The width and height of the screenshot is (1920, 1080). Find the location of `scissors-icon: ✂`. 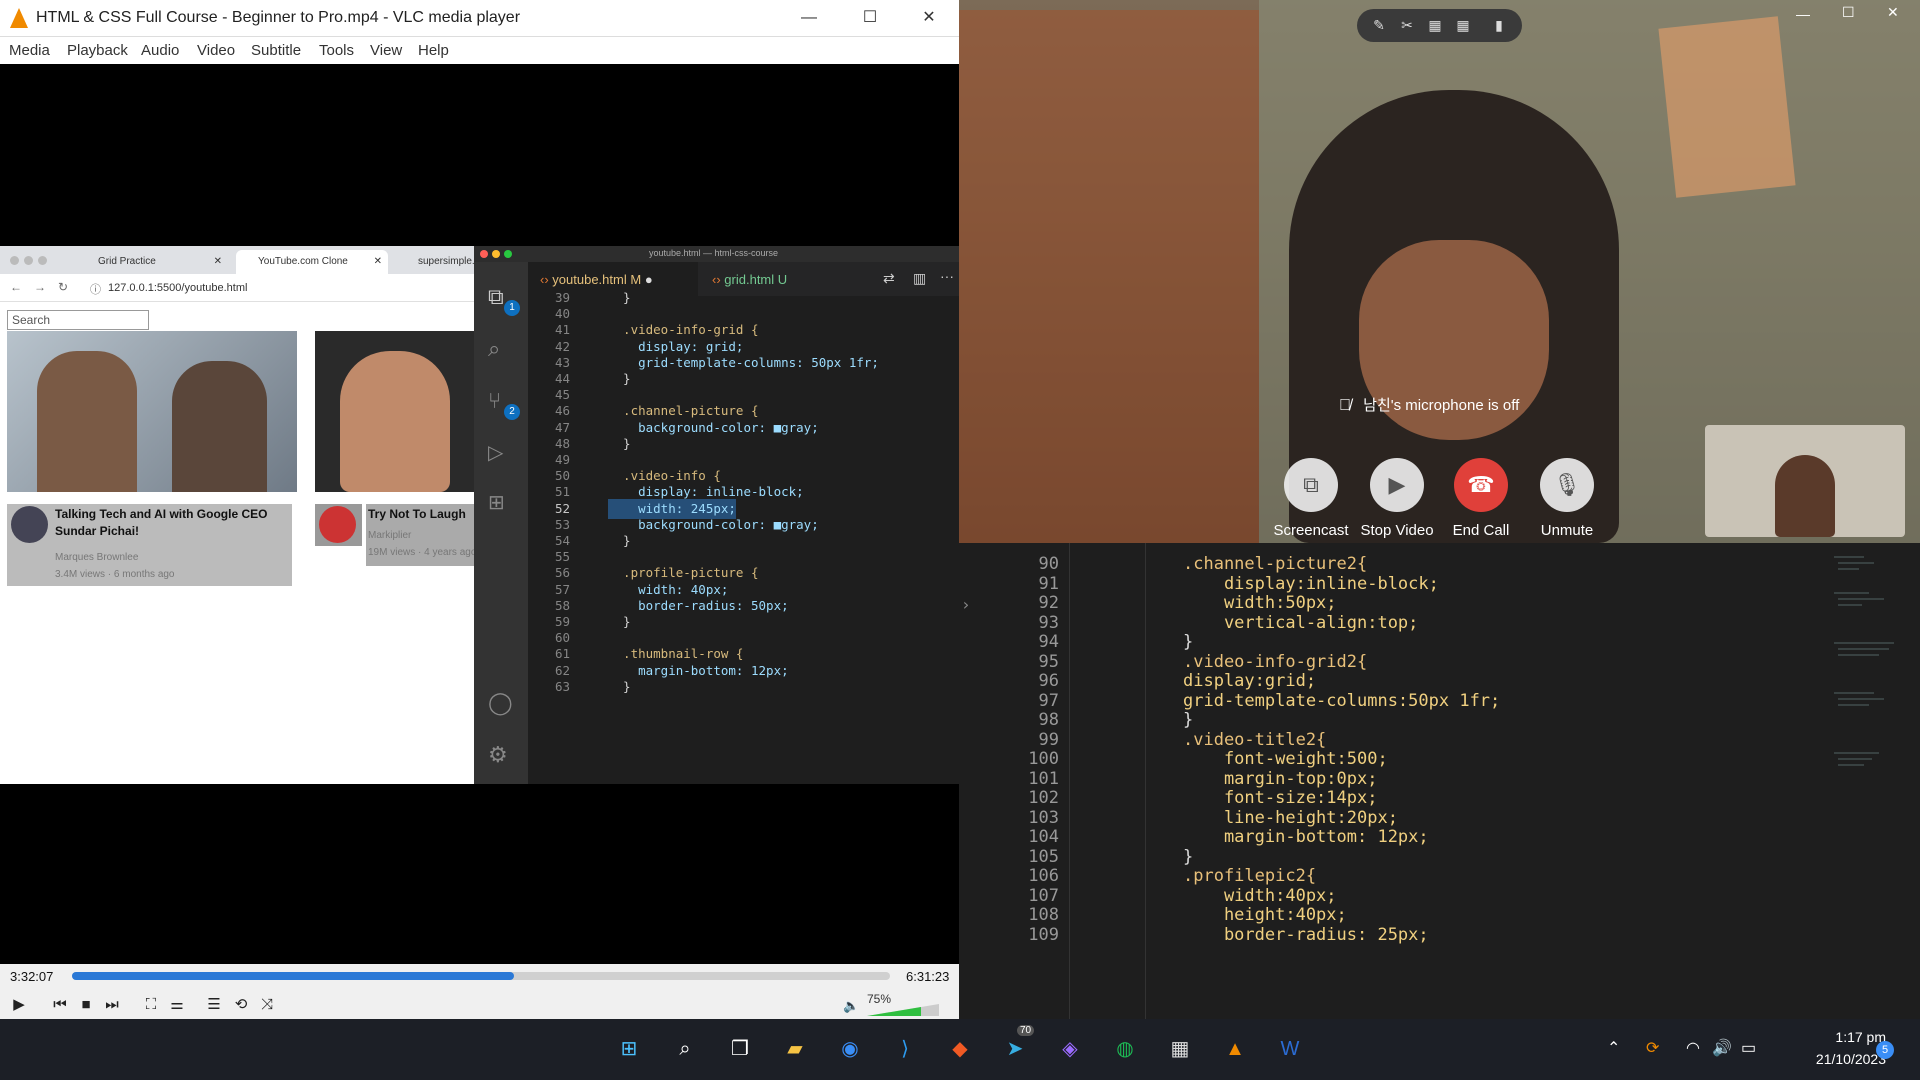

scissors-icon: ✂ is located at coordinates (1407, 25).